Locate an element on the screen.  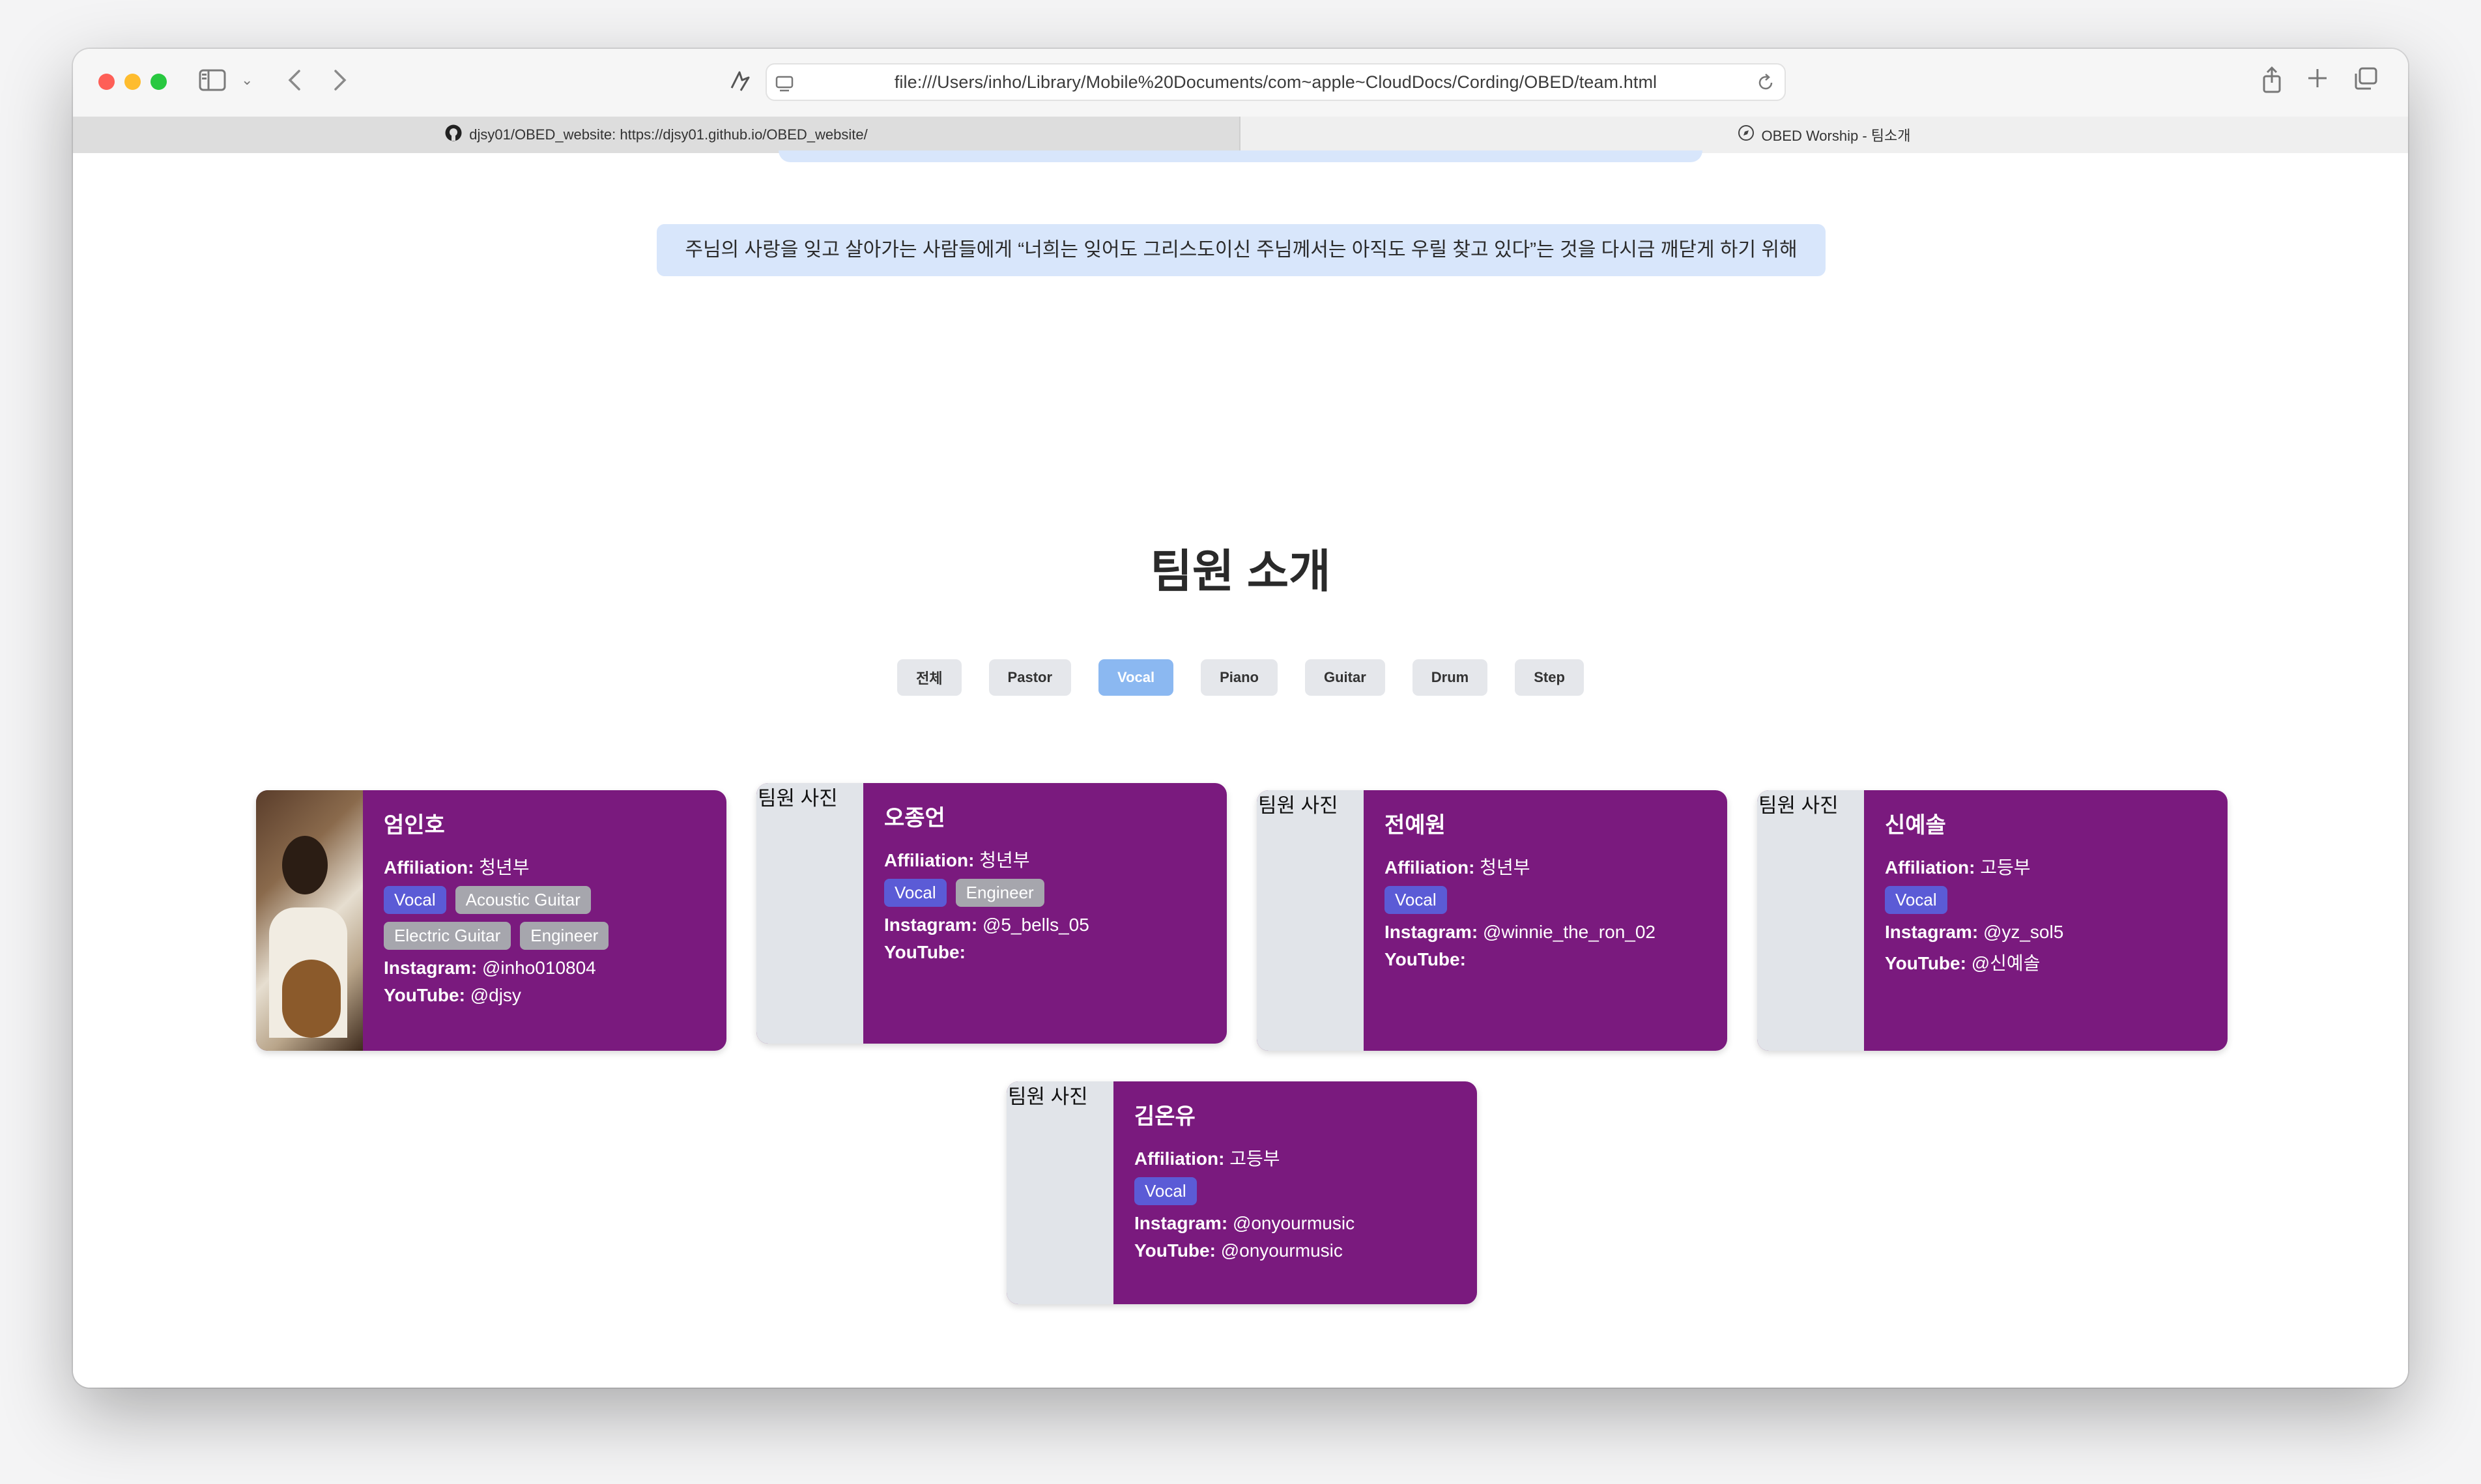
member-instagram: Instagram: @5_bells_05 is located at coordinates (1049, 925).